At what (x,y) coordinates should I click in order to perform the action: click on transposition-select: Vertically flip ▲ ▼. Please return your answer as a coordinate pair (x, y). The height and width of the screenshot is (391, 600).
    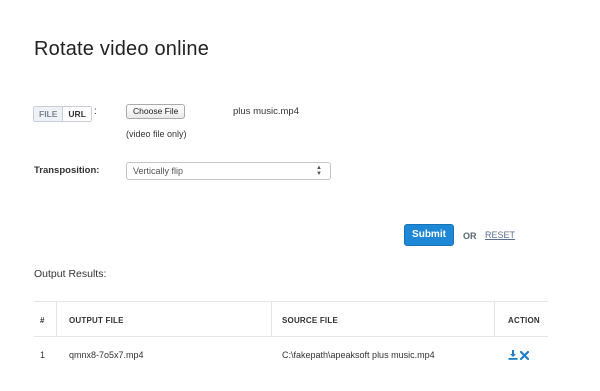
    Looking at the image, I should click on (228, 171).